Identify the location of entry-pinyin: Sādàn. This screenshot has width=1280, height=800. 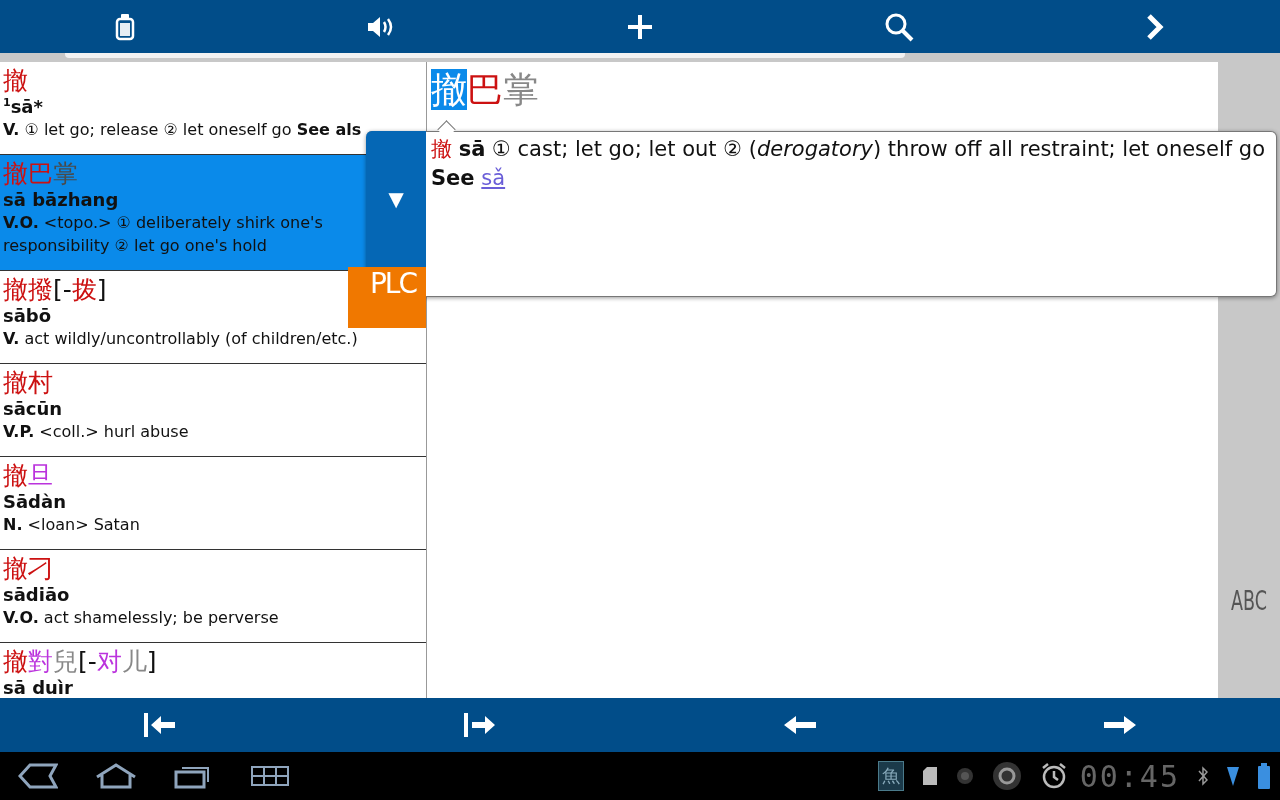
(34, 502).